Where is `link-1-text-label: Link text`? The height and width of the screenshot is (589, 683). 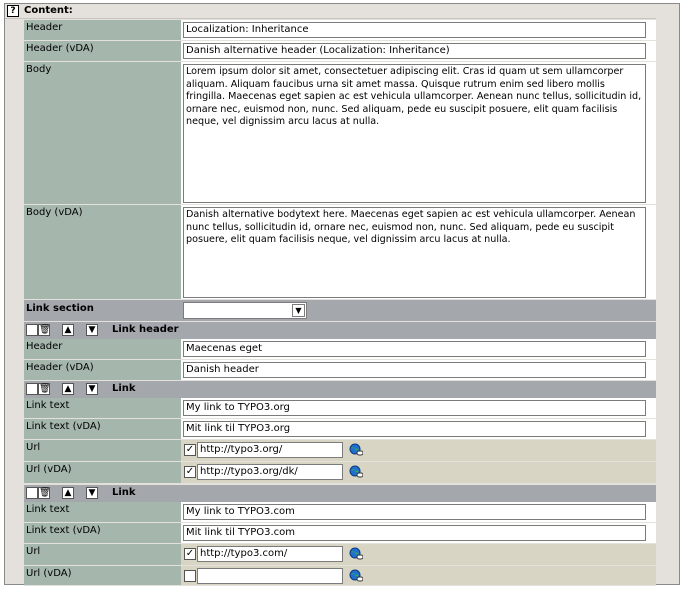 link-1-text-label: Link text is located at coordinates (48, 405).